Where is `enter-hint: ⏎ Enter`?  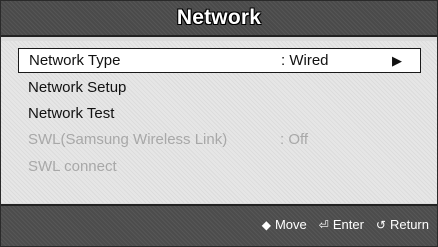 enter-hint: ⏎ Enter is located at coordinates (341, 224).